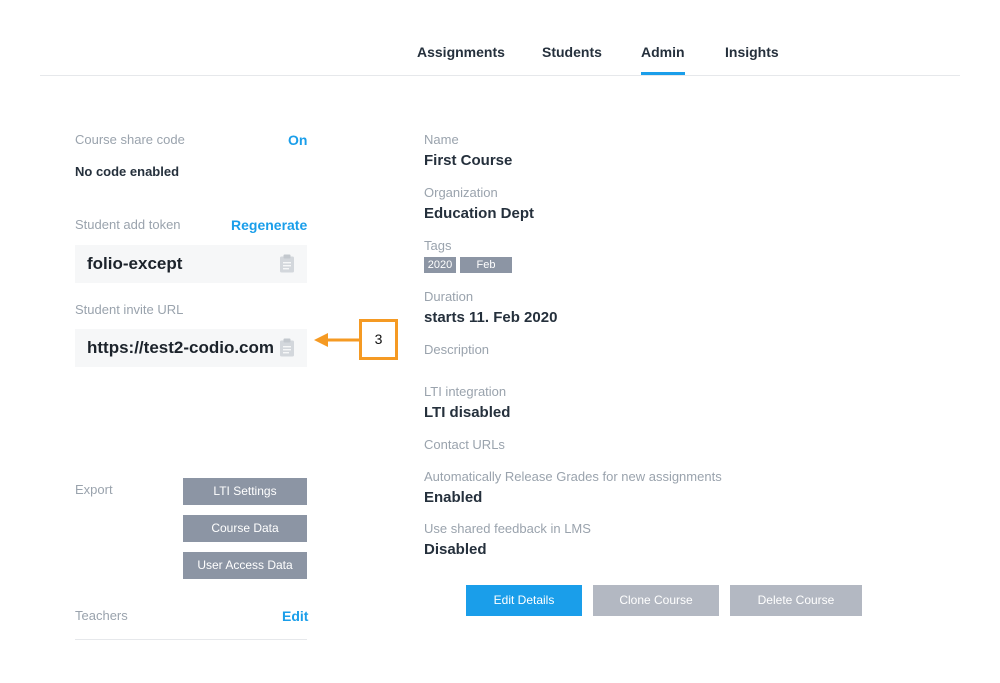 This screenshot has width=1000, height=683. What do you see at coordinates (479, 213) in the screenshot?
I see `organization-value: Education Dept` at bounding box center [479, 213].